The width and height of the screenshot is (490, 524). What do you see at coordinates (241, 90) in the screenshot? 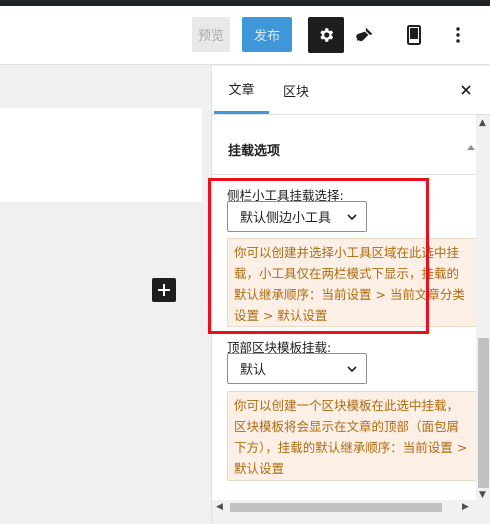
I see `tab-post: 文章` at bounding box center [241, 90].